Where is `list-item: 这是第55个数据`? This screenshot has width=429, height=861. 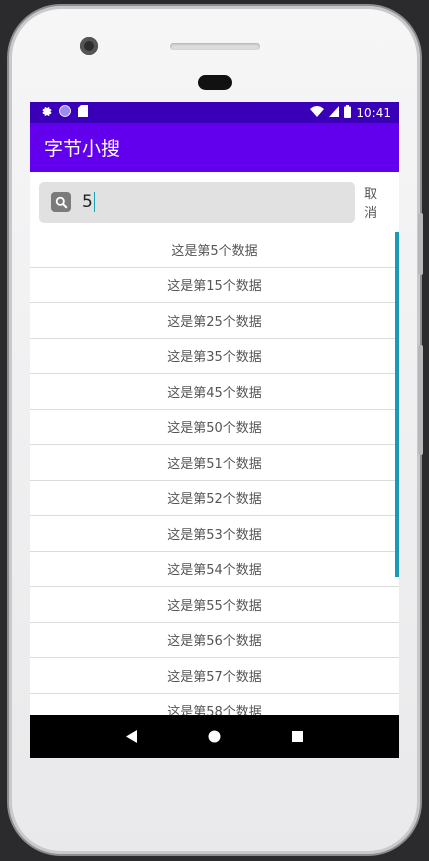
list-item: 这是第55个数据 is located at coordinates (214, 605).